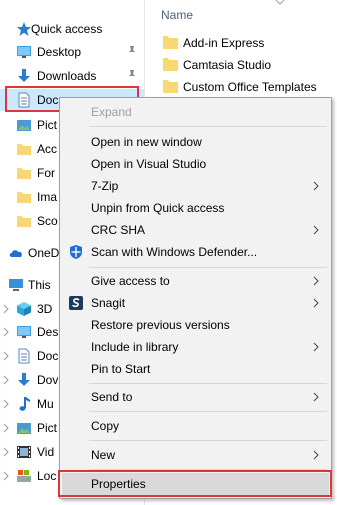  What do you see at coordinates (241, 65) in the screenshot?
I see `file-row: Camtasia Studio` at bounding box center [241, 65].